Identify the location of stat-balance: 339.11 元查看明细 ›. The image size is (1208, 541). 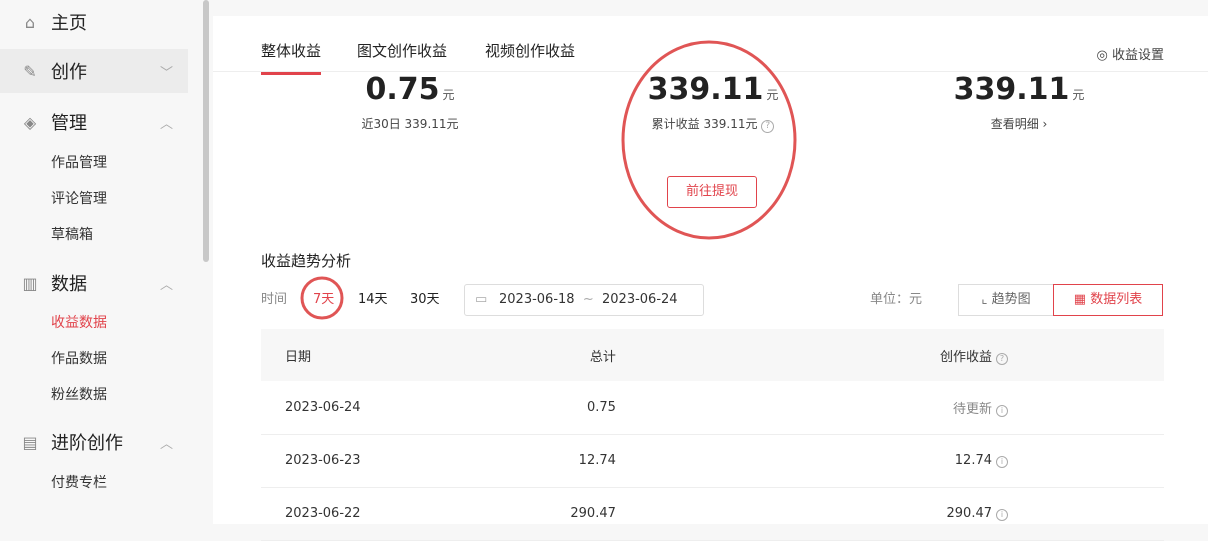
(1019, 102).